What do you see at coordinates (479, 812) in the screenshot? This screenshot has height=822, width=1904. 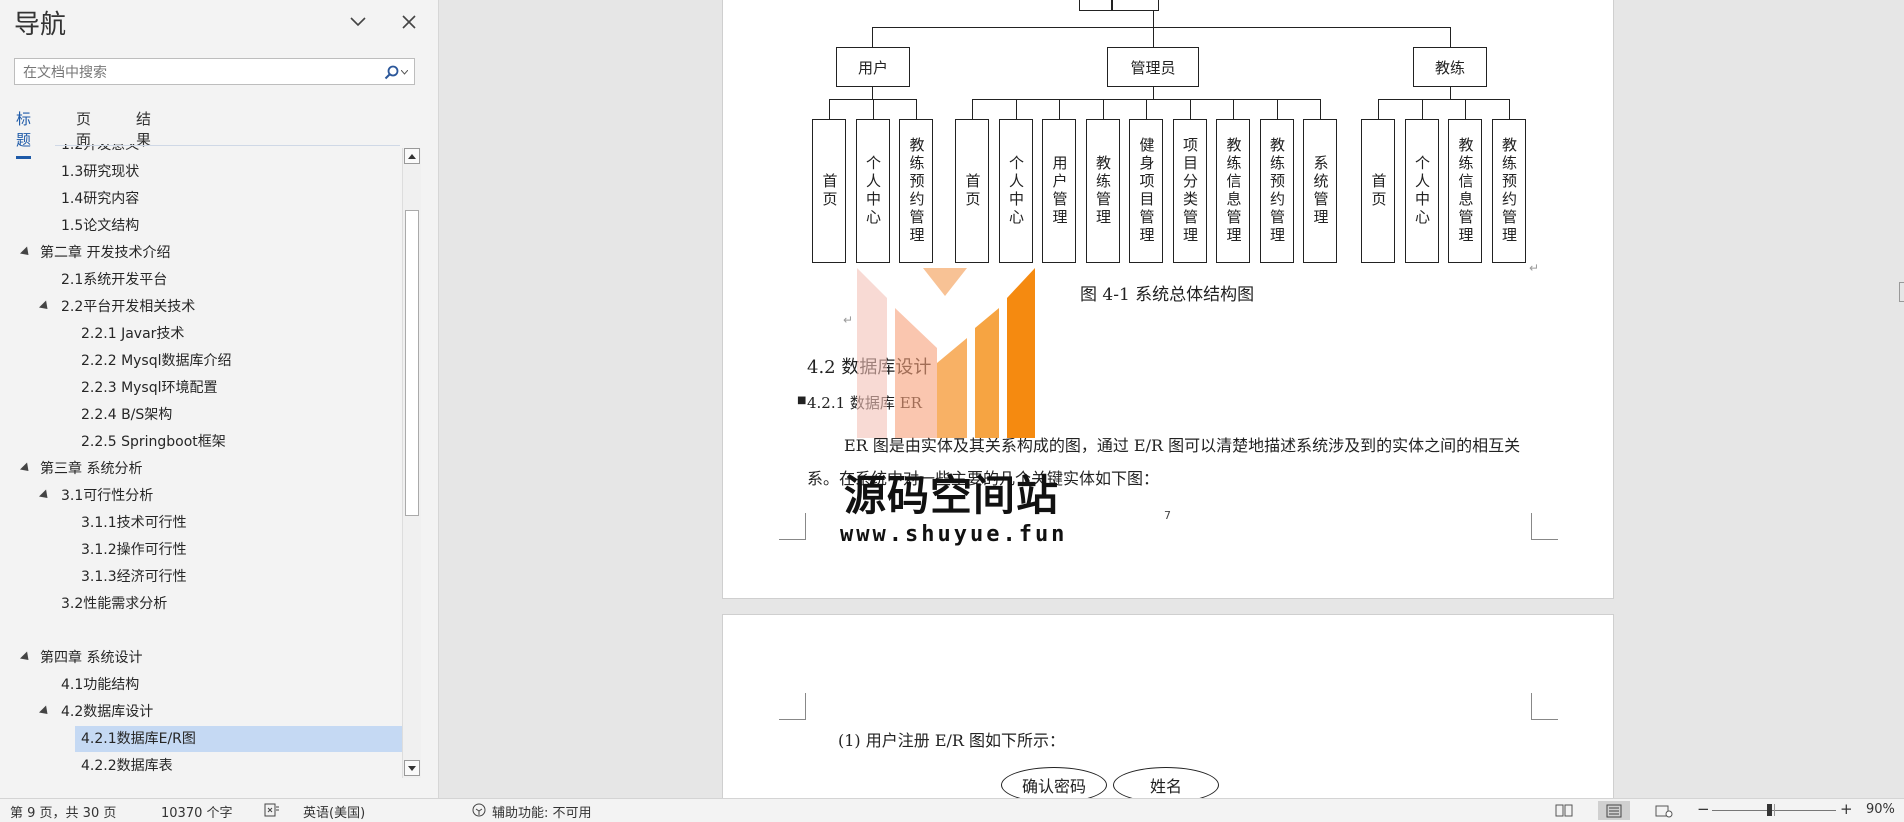 I see `accessibility-icon` at bounding box center [479, 812].